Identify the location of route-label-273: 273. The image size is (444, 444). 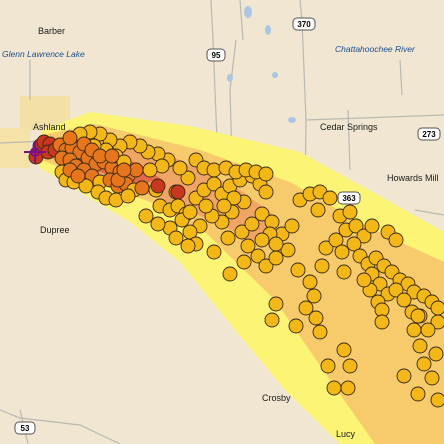
(429, 134).